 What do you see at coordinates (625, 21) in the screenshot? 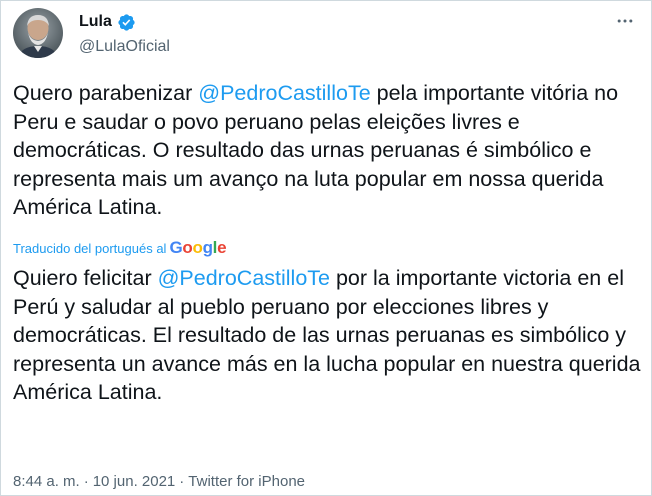
I see `more-options-icon` at bounding box center [625, 21].